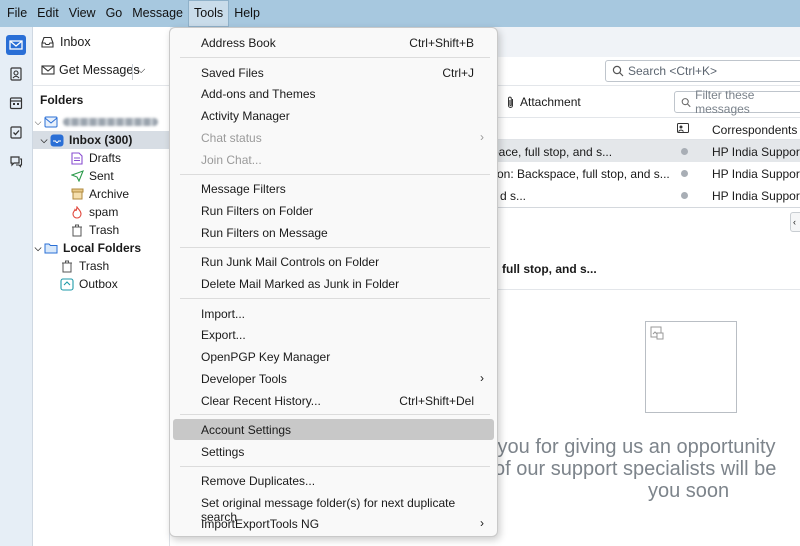 Image resolution: width=800 pixels, height=546 pixels. I want to click on menu-item-label: Address Book, so click(238, 43).